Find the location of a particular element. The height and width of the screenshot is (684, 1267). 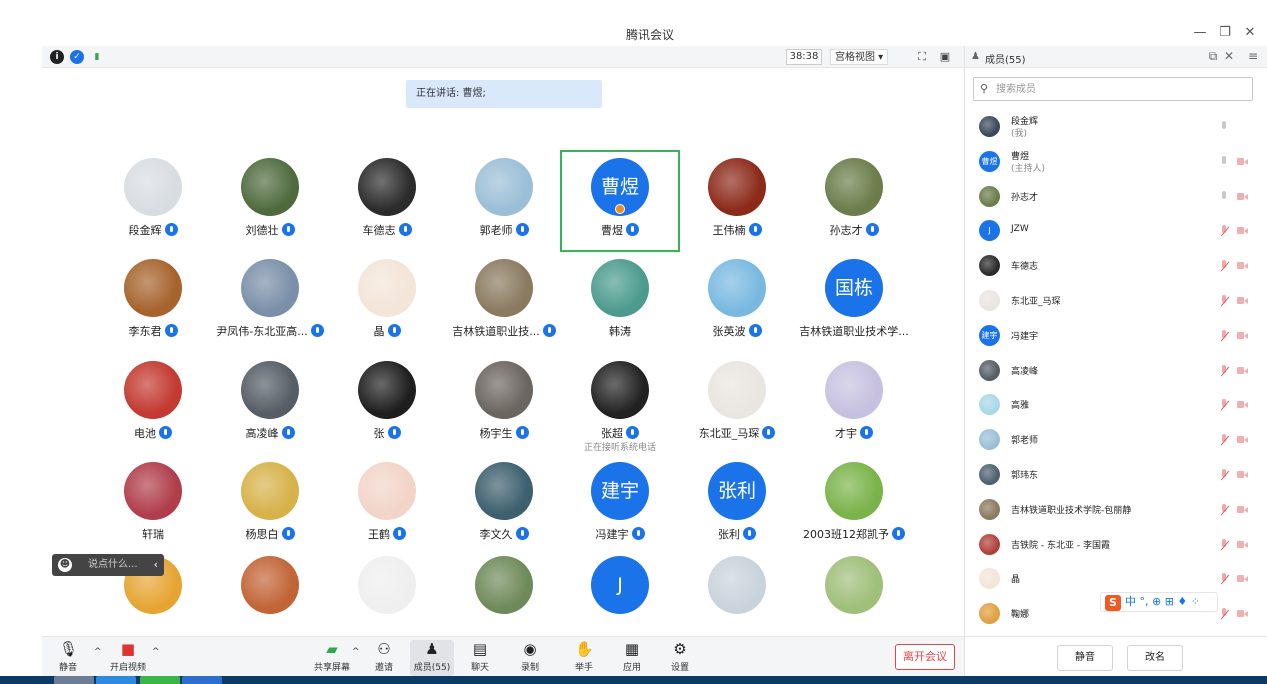

restore-button: ❐ is located at coordinates (1225, 32).